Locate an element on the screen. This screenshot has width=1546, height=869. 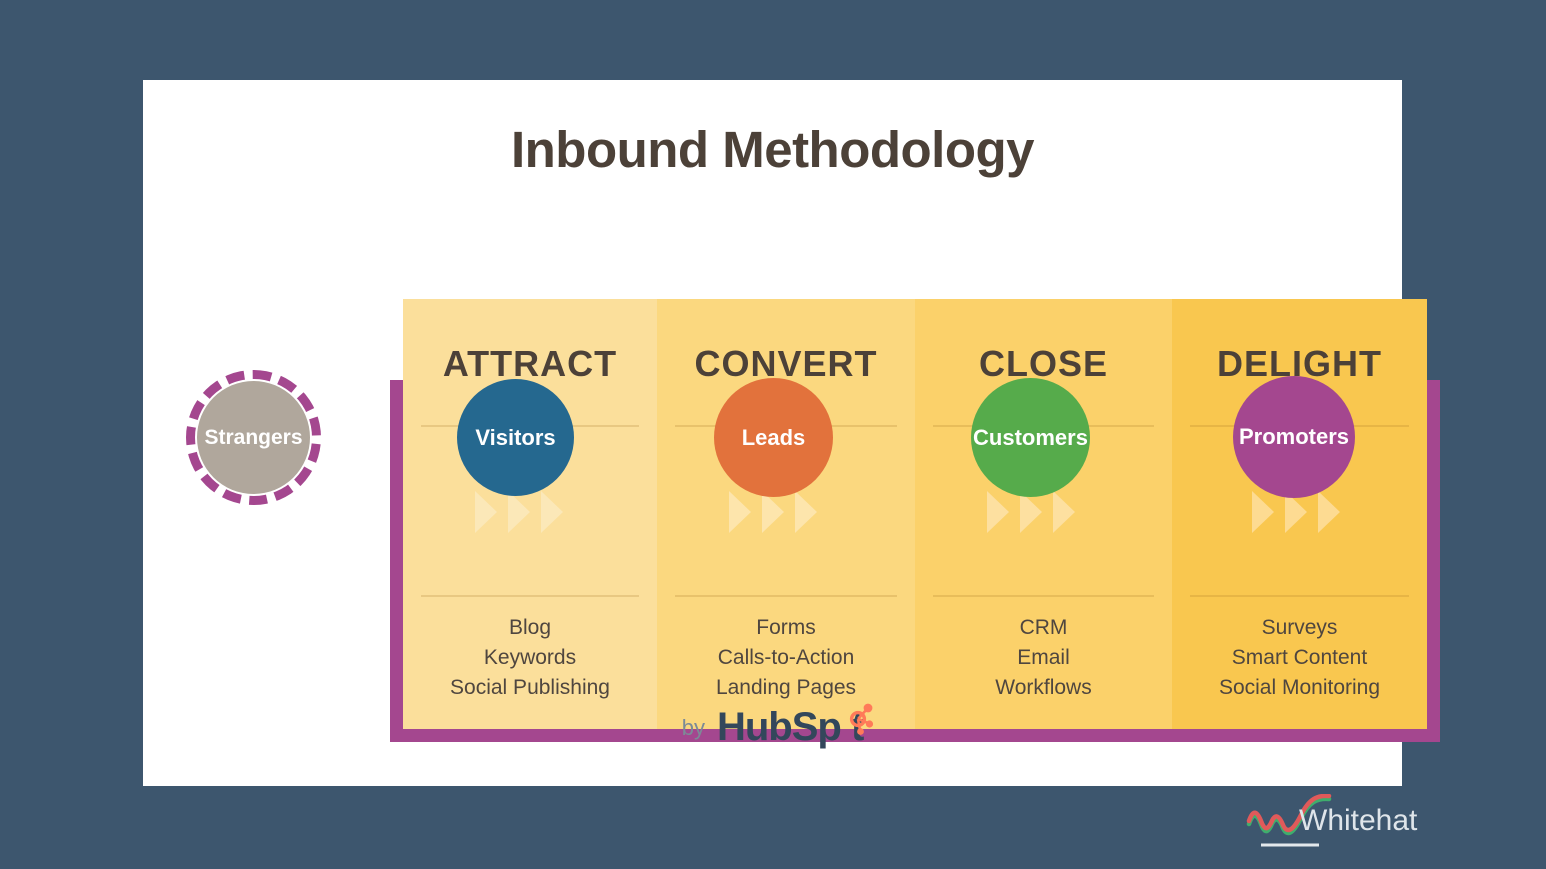
tactic-item: Smart Content is located at coordinates (1299, 657).